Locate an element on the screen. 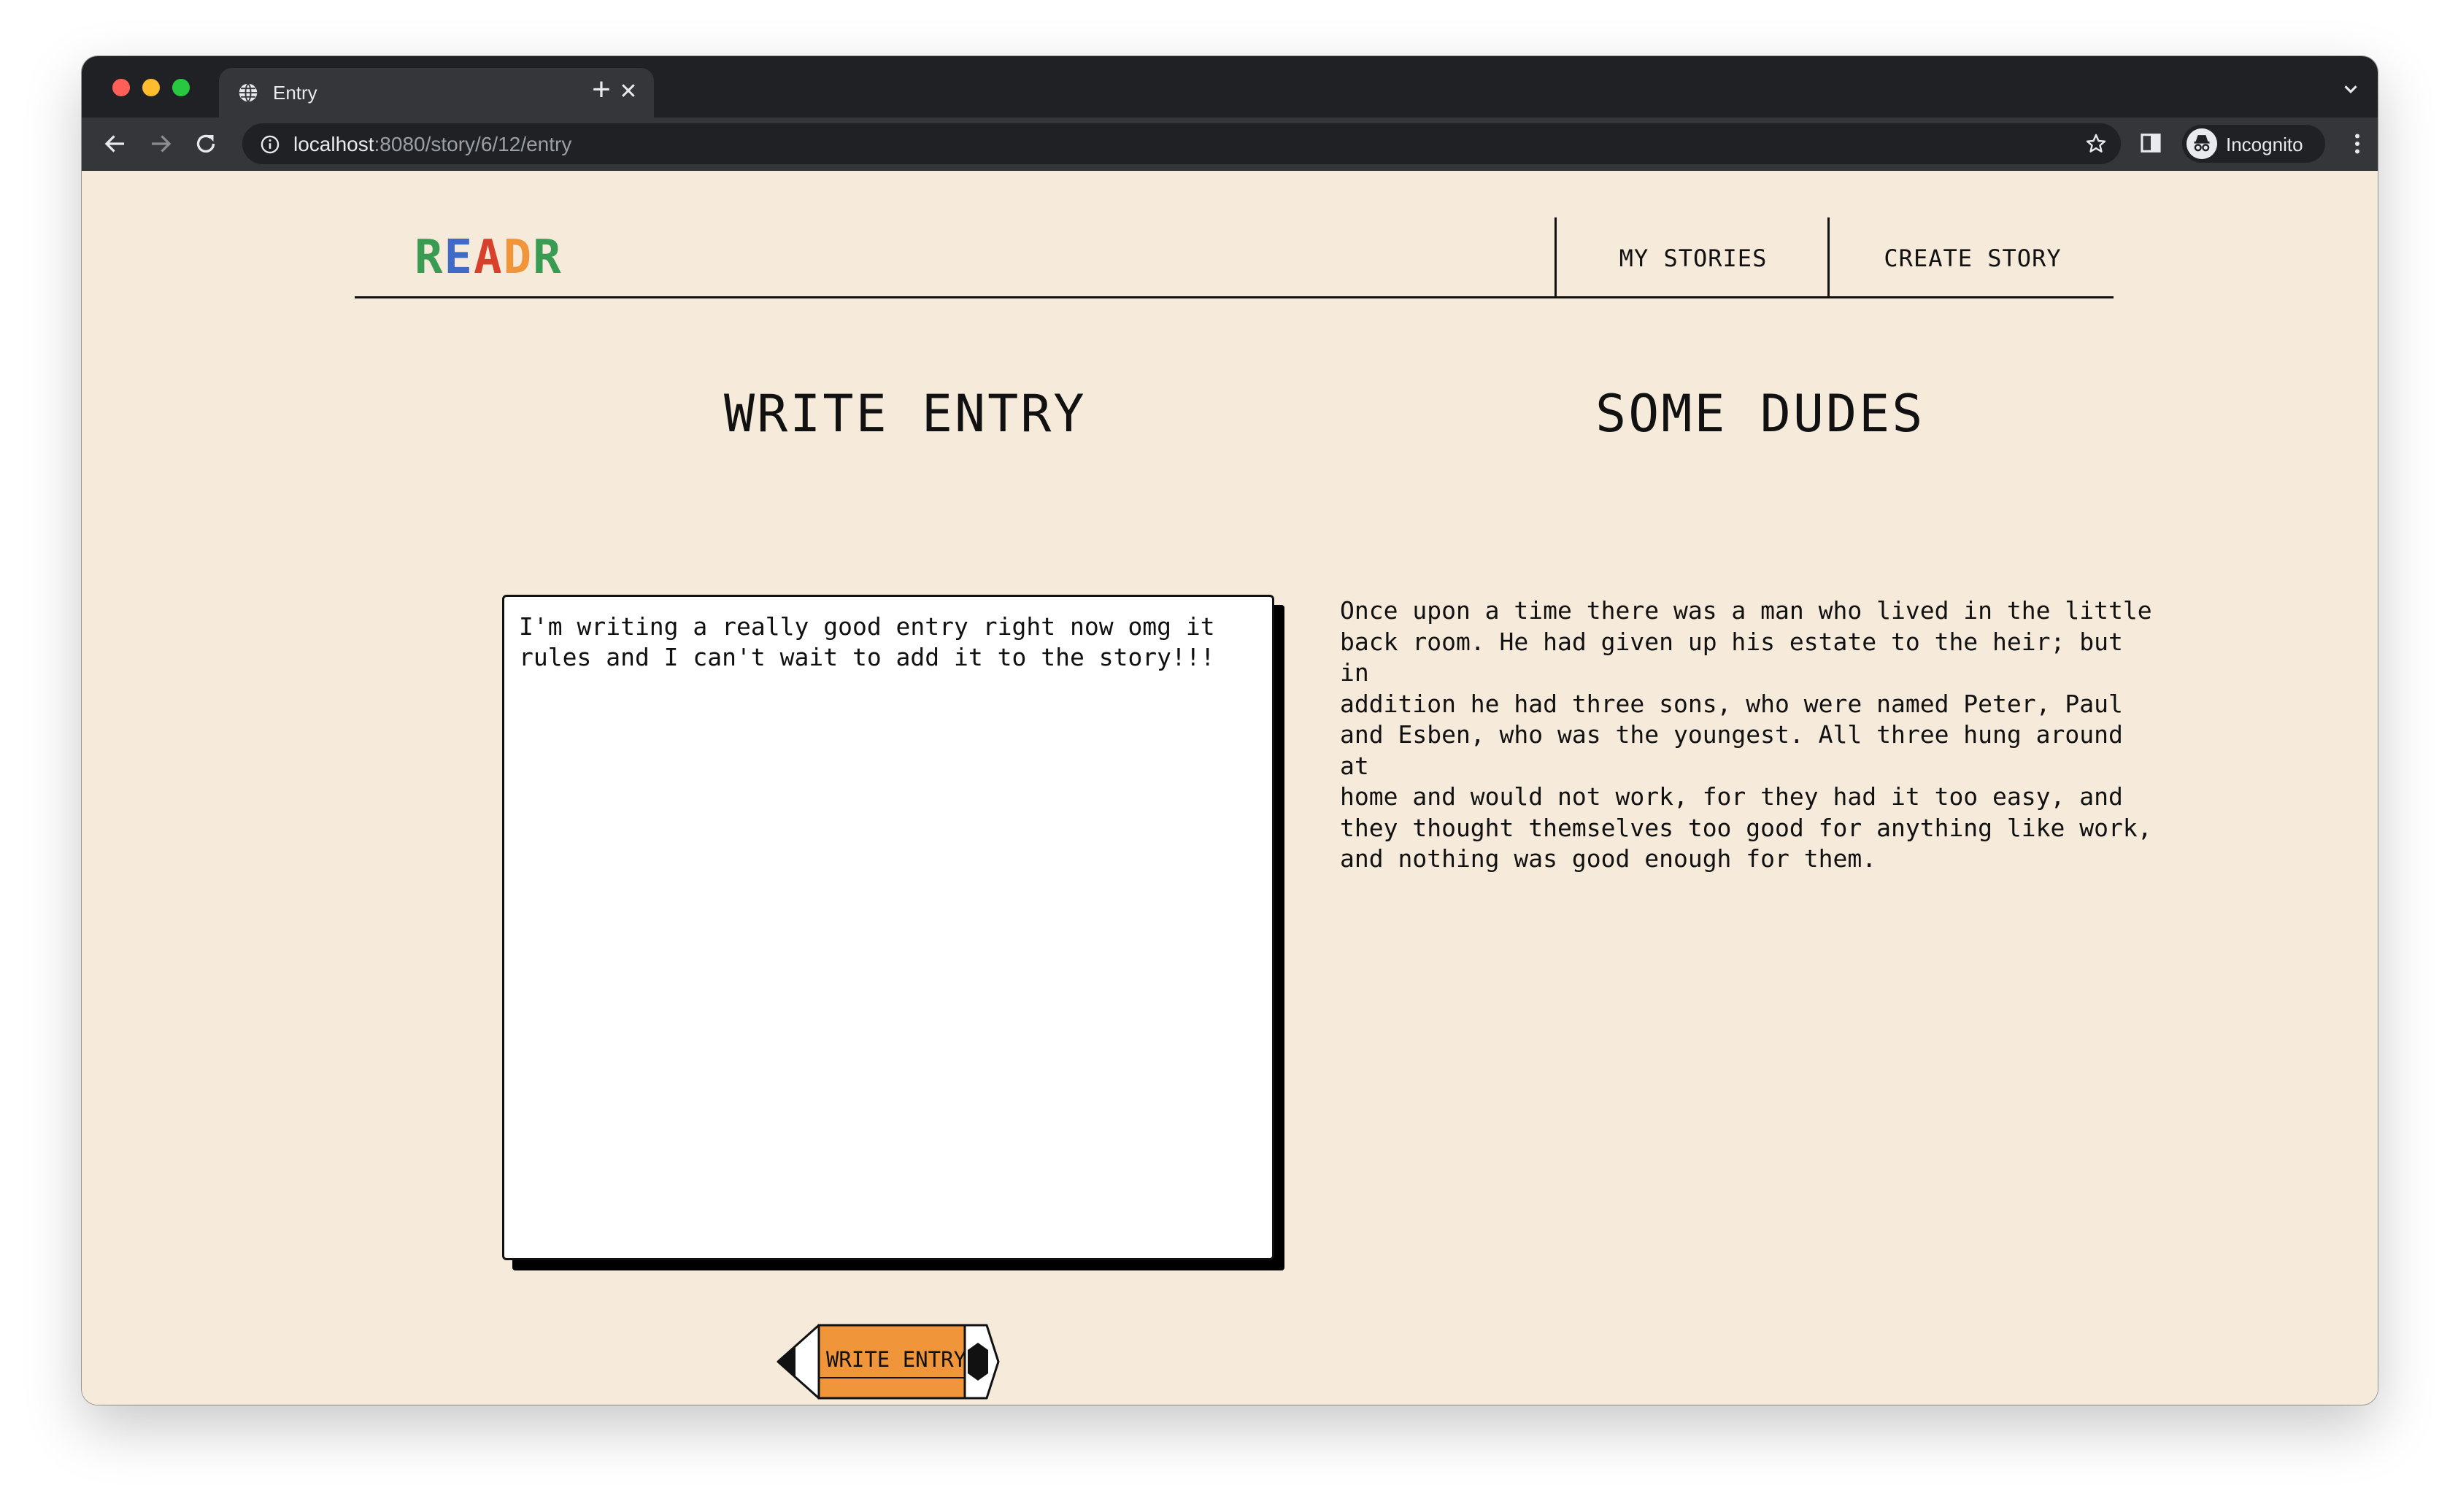 This screenshot has height=1512, width=2458. nav-my-stories: MY STORIES is located at coordinates (1692, 256).